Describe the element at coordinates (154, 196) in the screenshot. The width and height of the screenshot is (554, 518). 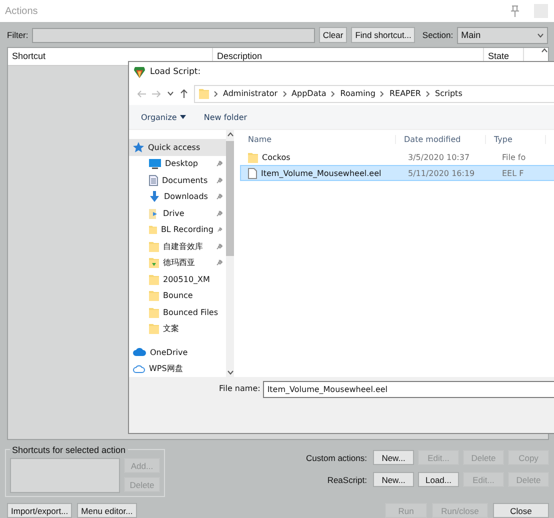
I see `download-arrow-icon` at that location.